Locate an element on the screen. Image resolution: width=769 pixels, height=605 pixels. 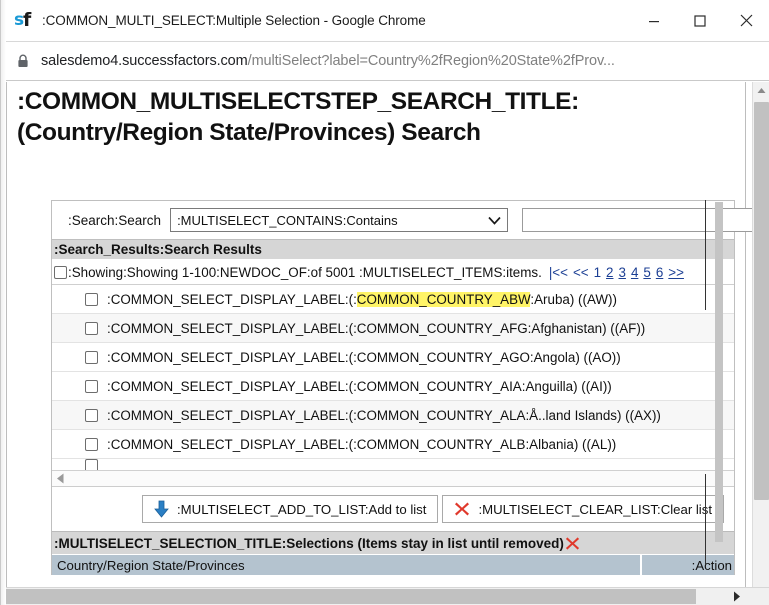
column-header-country: Country/Region State/Provinces is located at coordinates (347, 565).